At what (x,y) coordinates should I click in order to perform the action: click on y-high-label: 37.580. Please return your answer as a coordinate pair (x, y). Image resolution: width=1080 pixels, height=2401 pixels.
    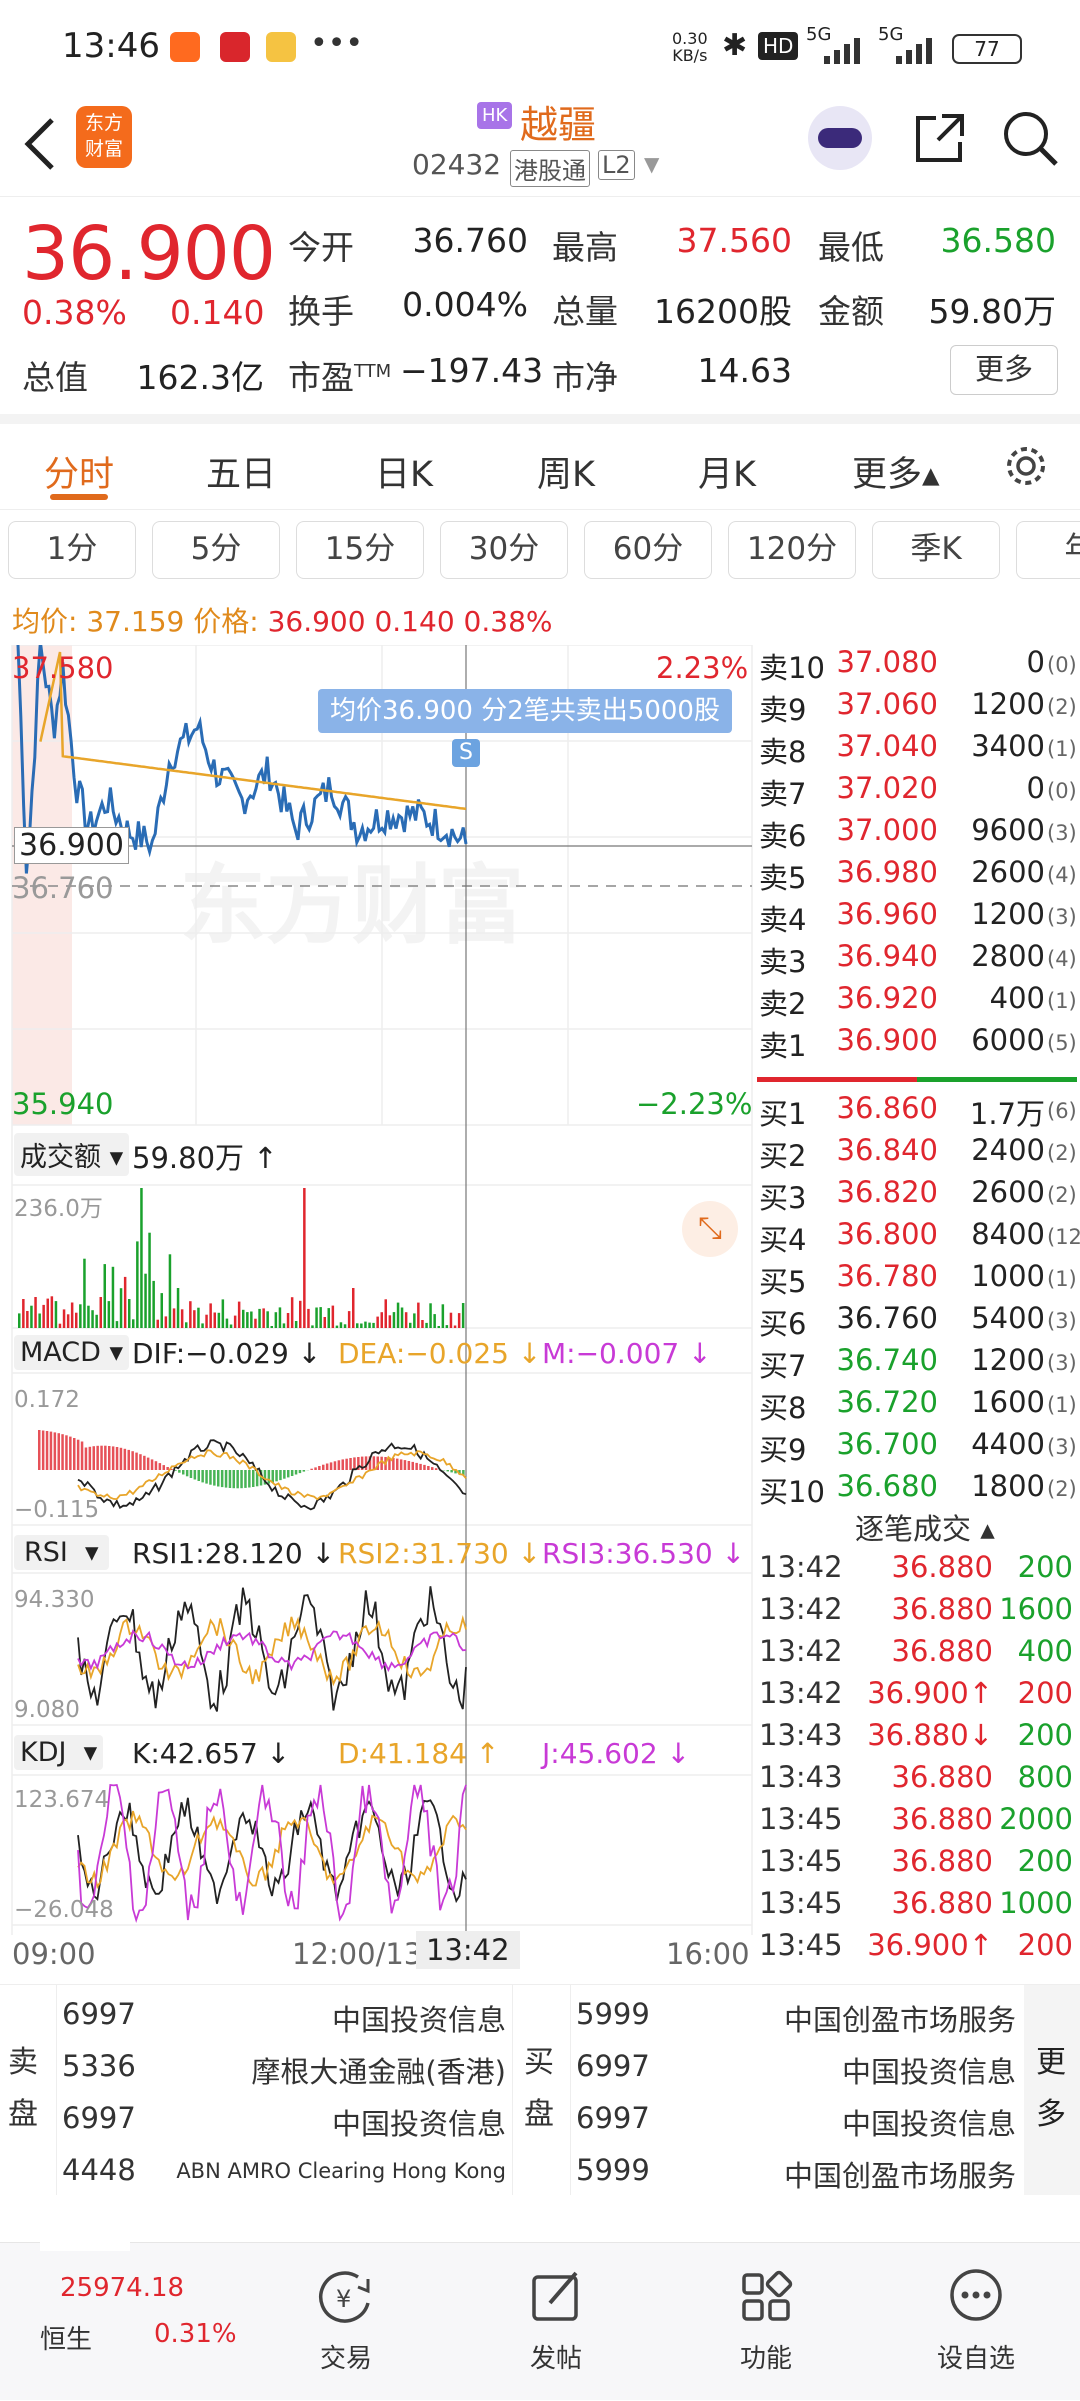
    Looking at the image, I should click on (62, 668).